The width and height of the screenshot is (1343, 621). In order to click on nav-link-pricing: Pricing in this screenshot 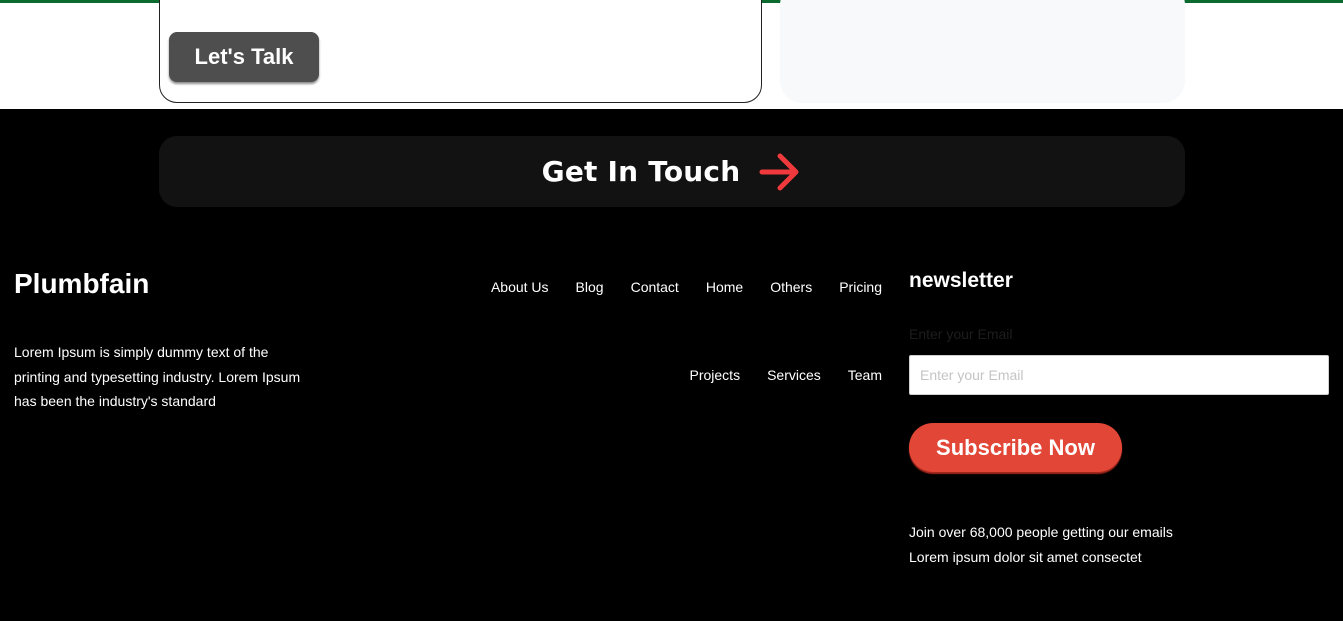, I will do `click(860, 287)`.